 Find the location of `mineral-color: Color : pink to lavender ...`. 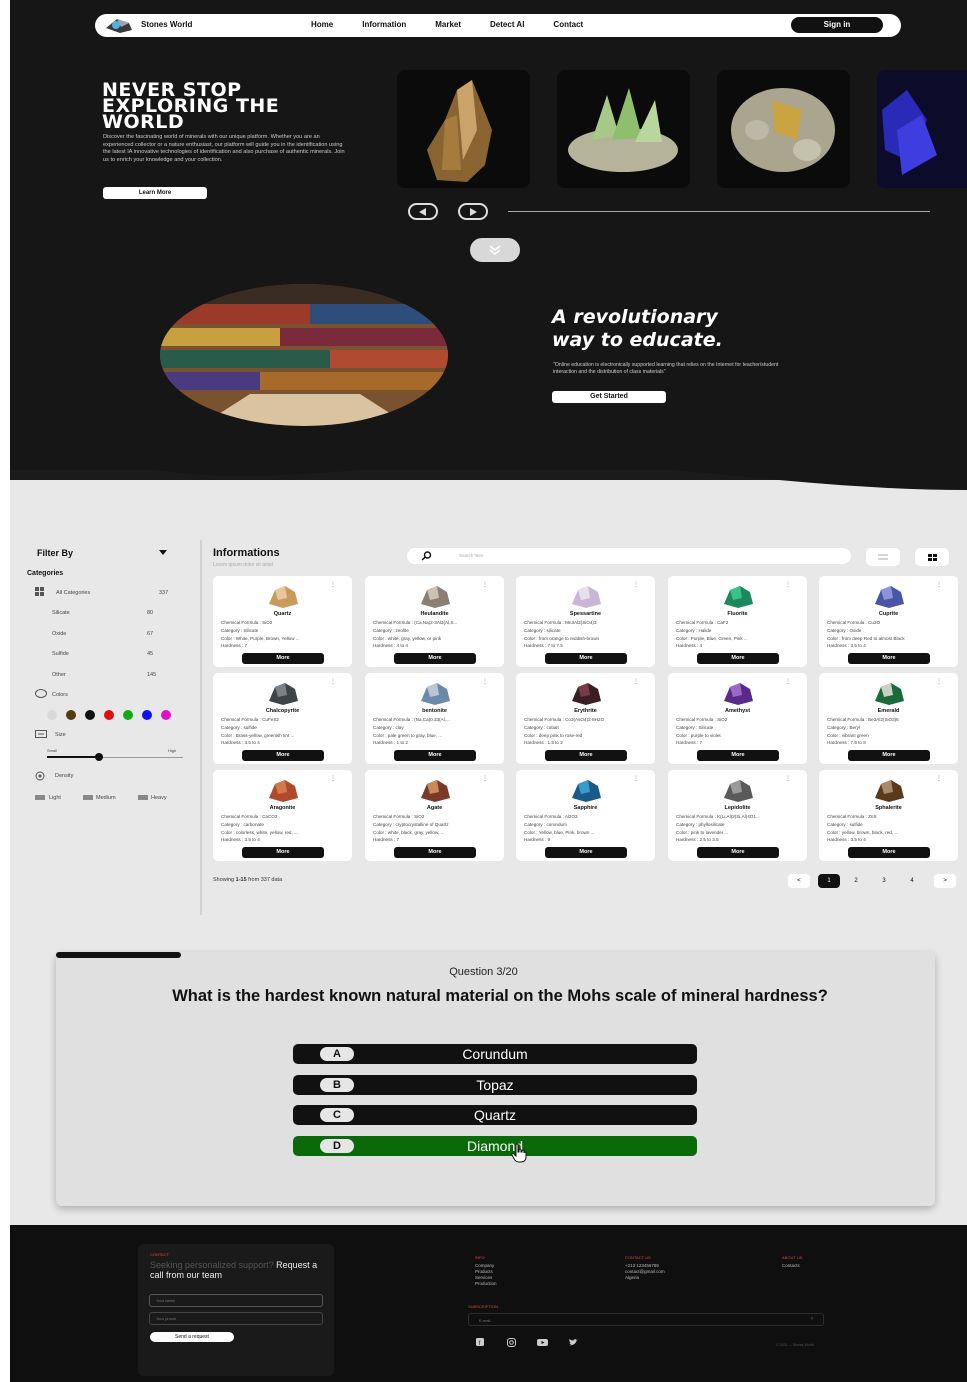

mineral-color: Color : pink to lavender ... is located at coordinates (702, 832).